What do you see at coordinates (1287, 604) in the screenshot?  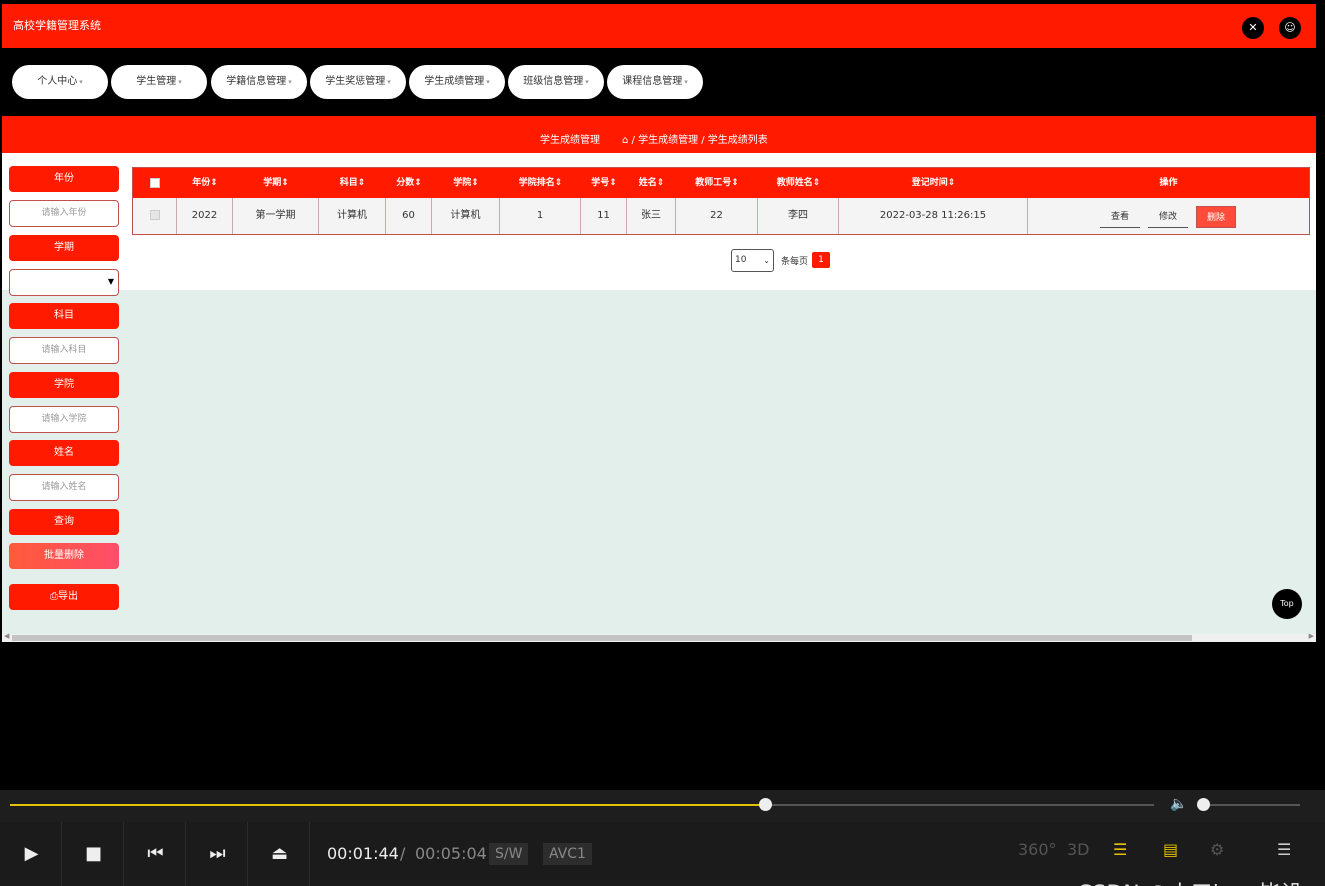 I see `back-to-top-button: Top` at bounding box center [1287, 604].